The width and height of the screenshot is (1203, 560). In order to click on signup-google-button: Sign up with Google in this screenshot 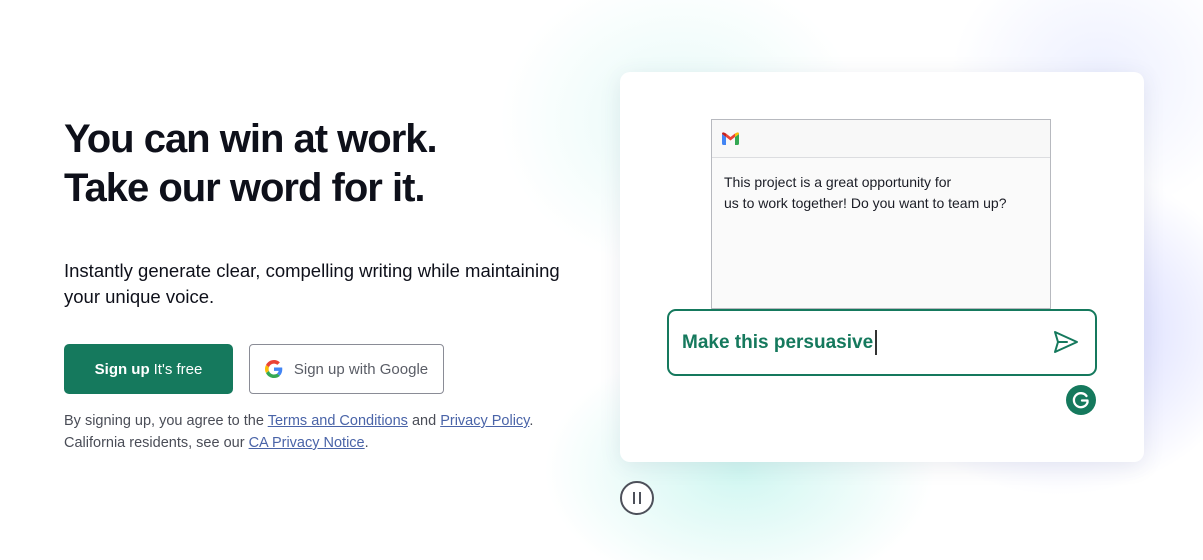, I will do `click(346, 369)`.